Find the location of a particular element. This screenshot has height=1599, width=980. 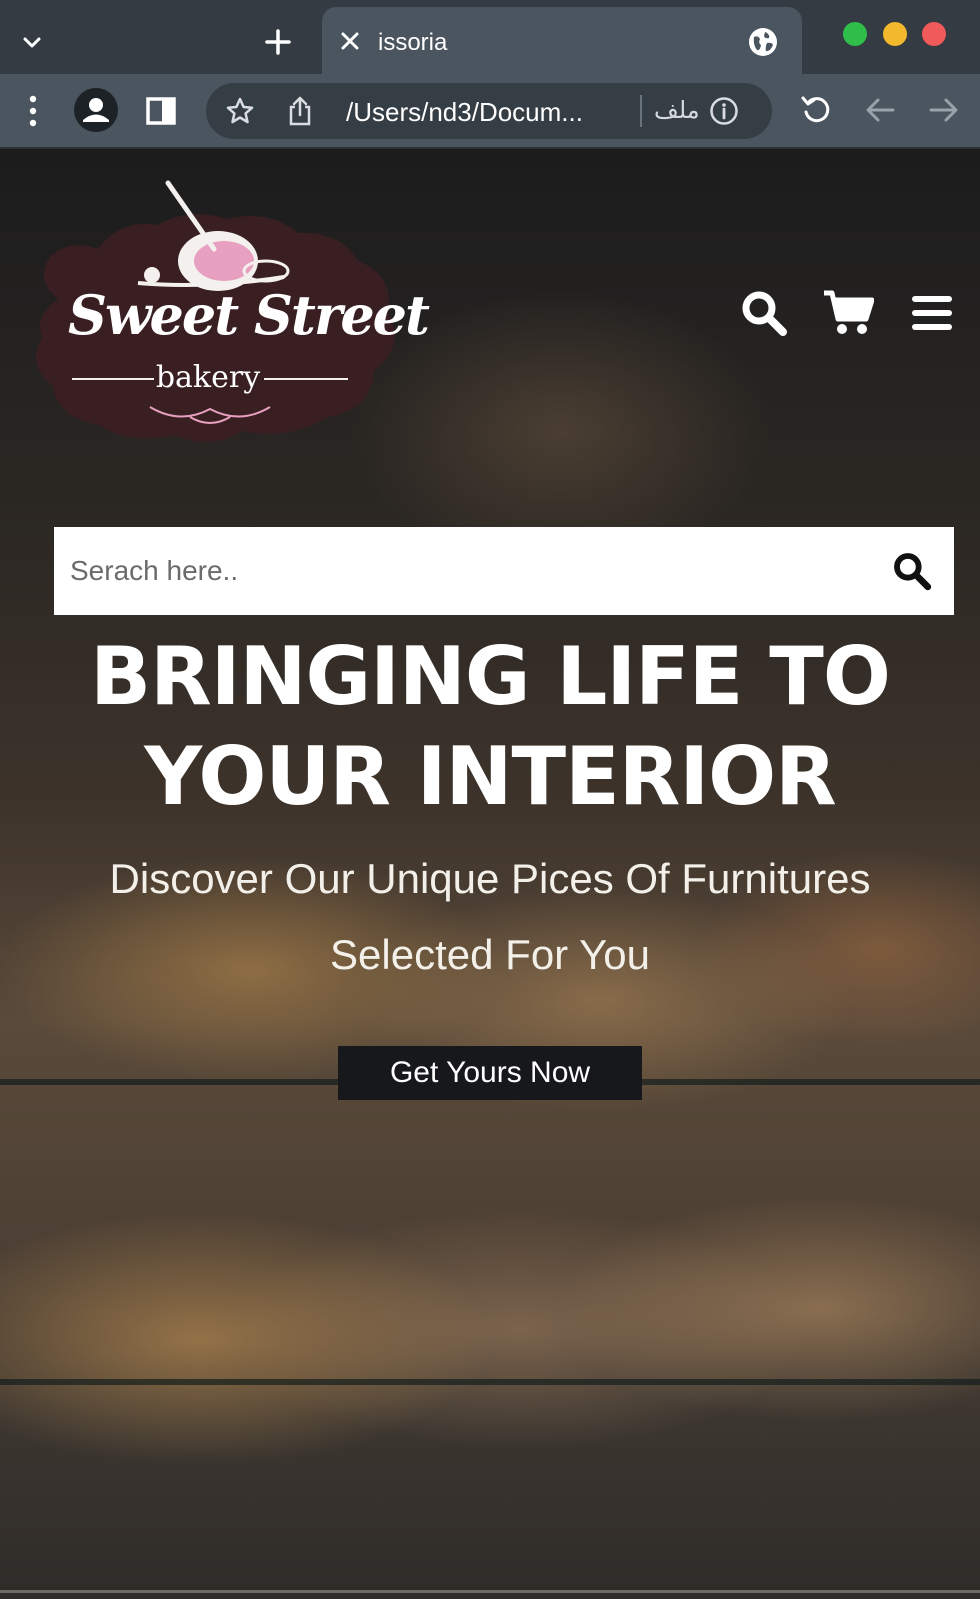

forward-button is located at coordinates (944, 110).